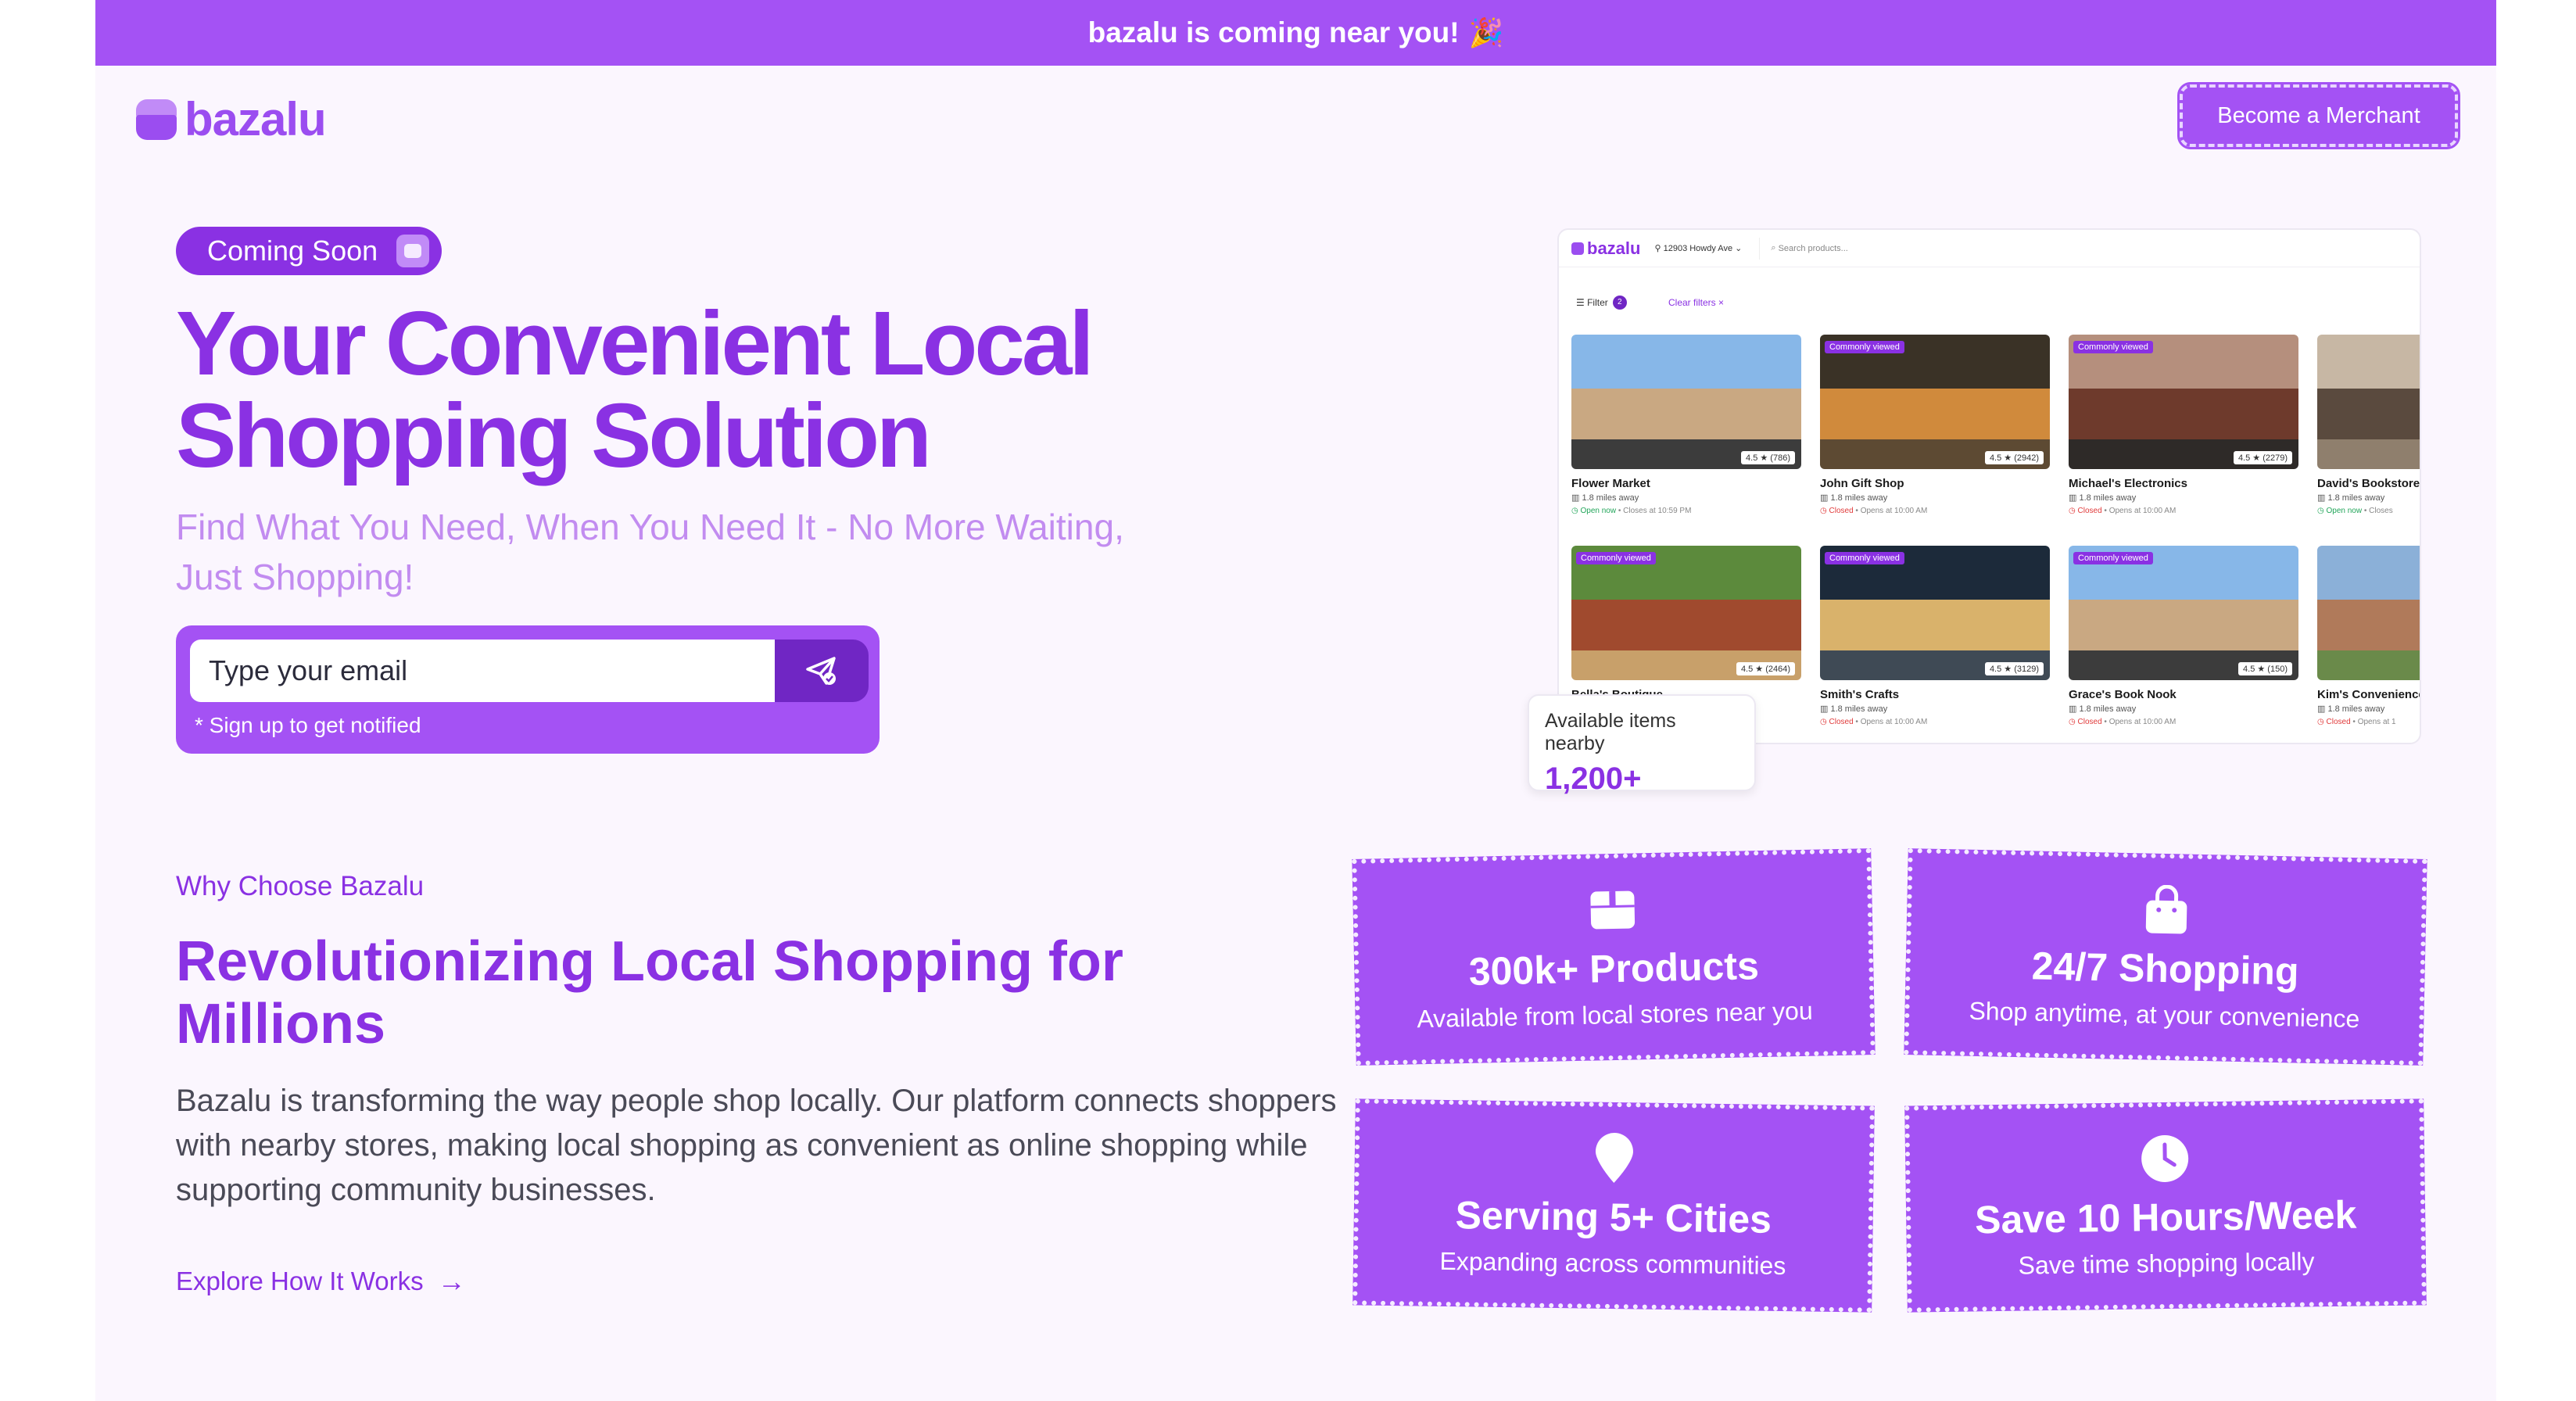 The height and width of the screenshot is (1401, 2576). I want to click on store-rating: 4.5 ★ (2279), so click(2262, 457).